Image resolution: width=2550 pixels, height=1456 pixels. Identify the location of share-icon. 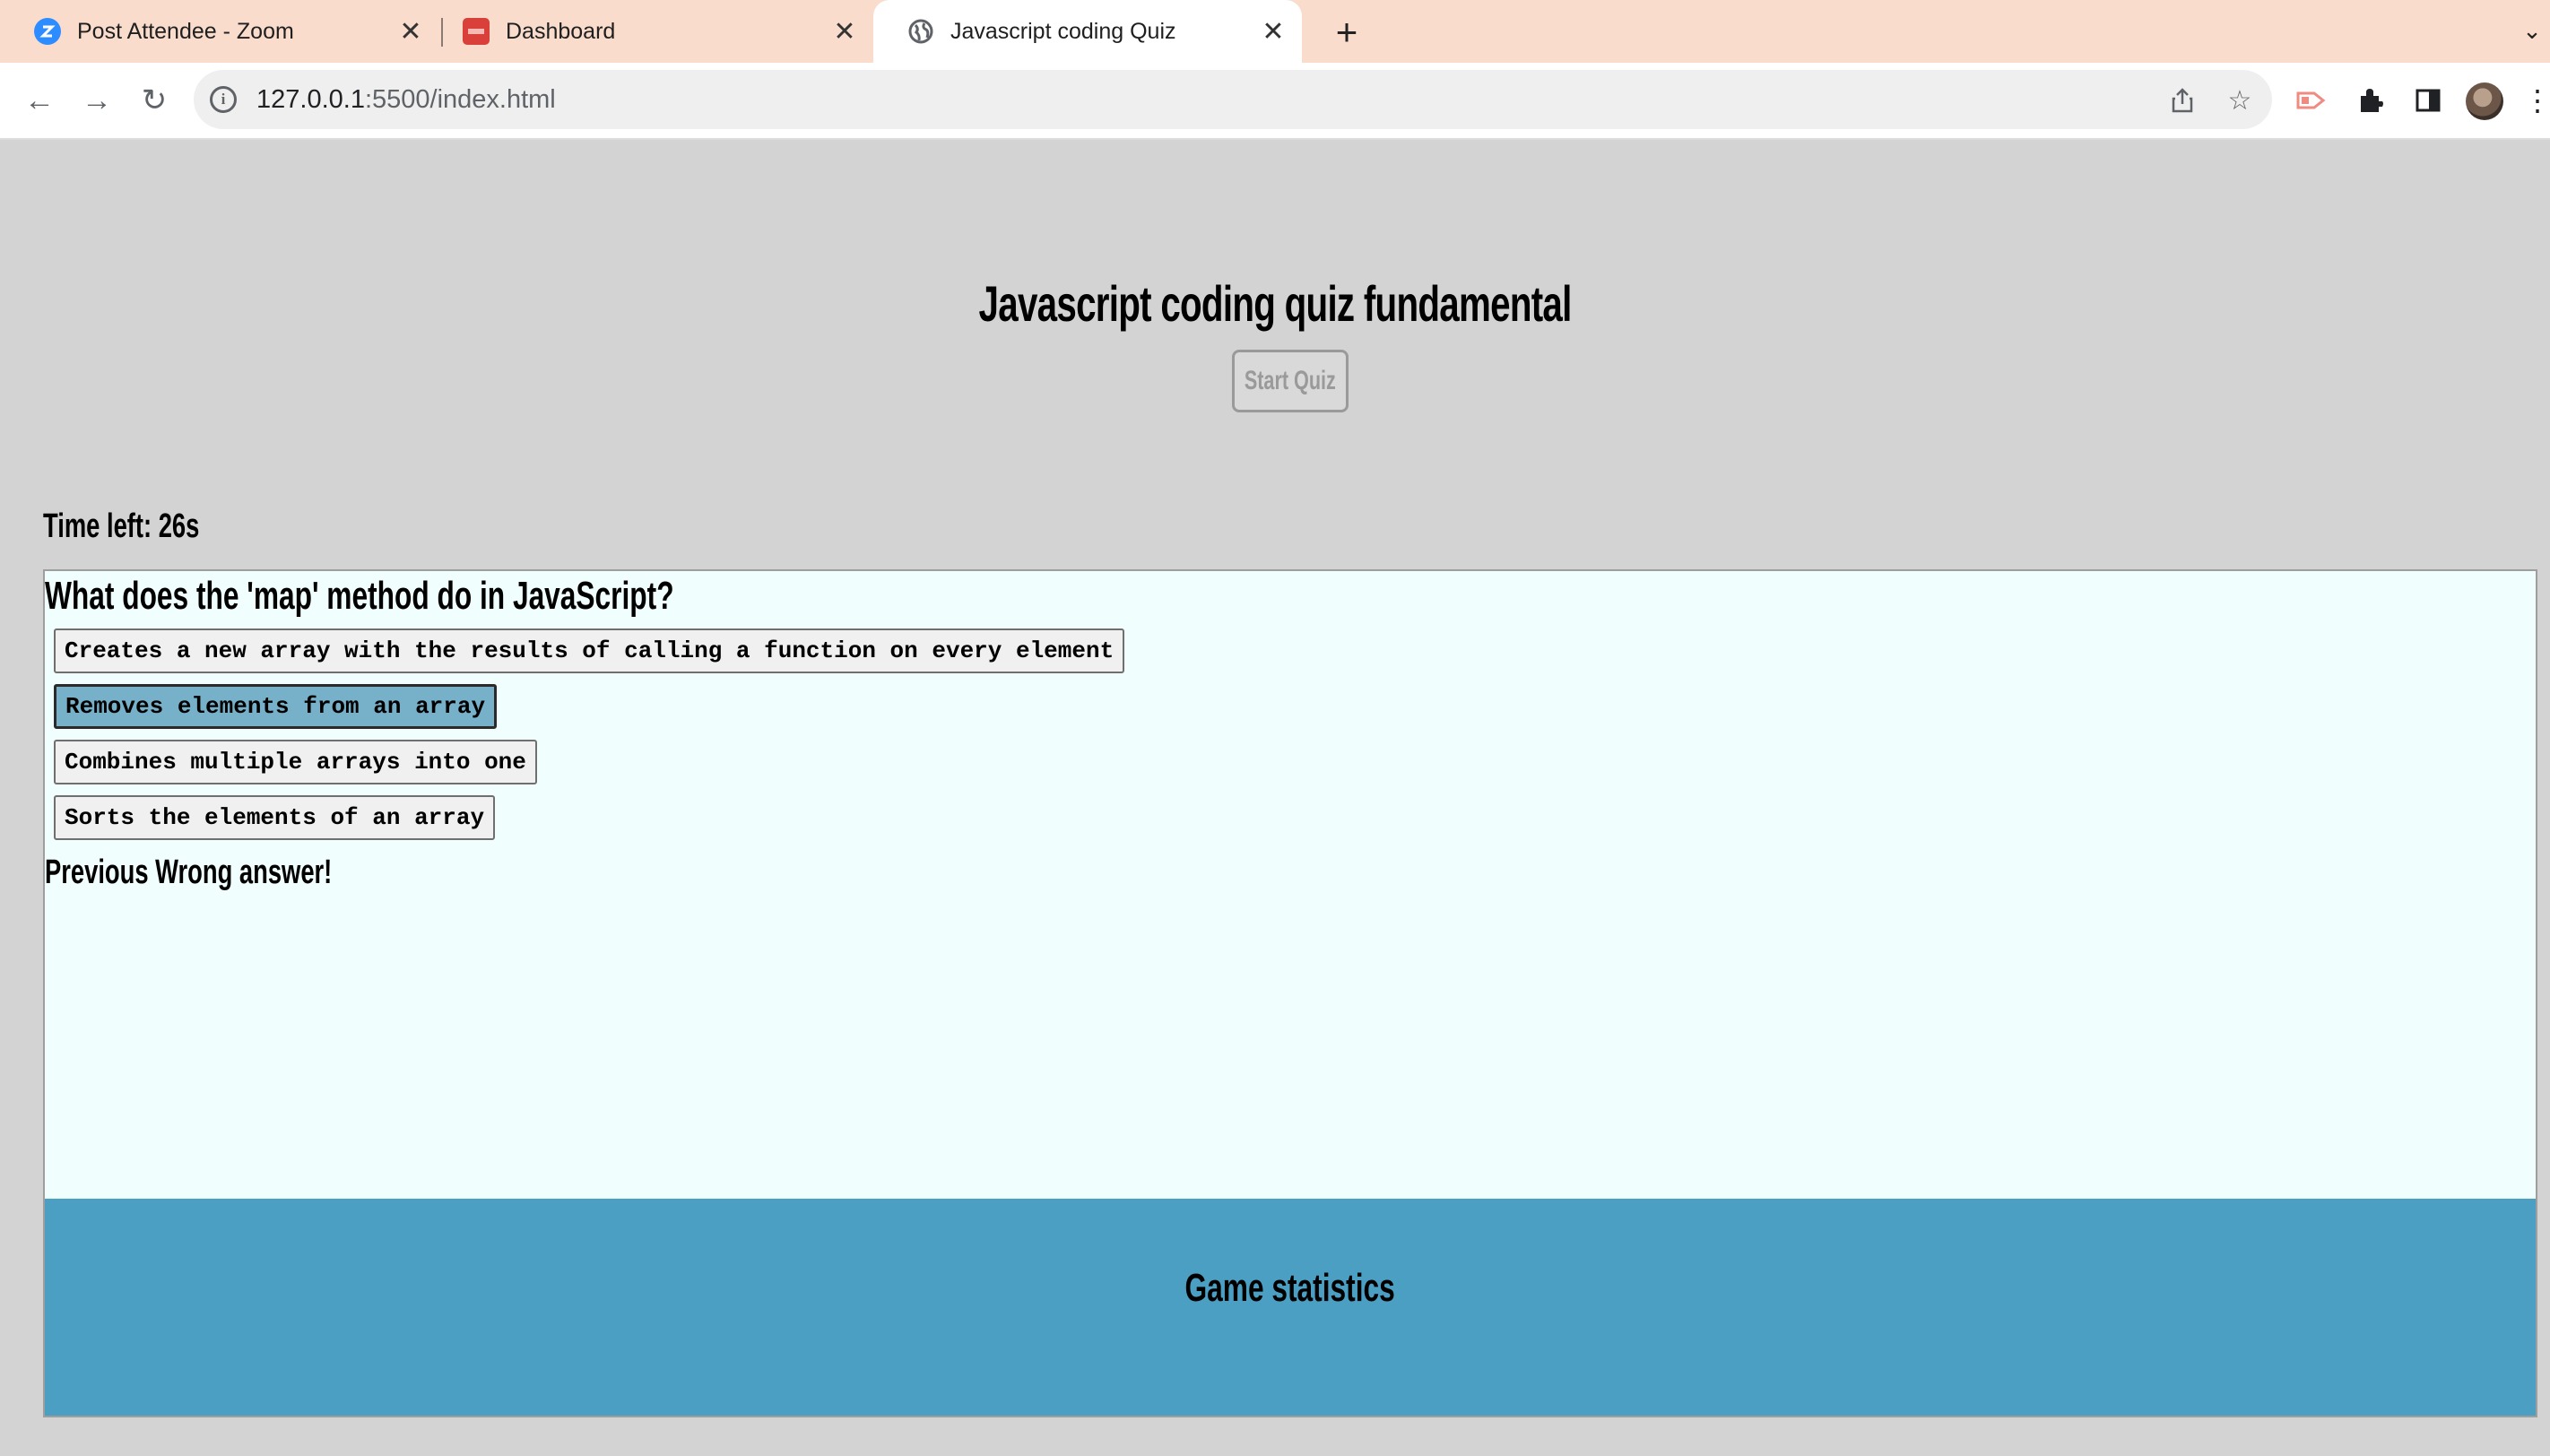
(2182, 100).